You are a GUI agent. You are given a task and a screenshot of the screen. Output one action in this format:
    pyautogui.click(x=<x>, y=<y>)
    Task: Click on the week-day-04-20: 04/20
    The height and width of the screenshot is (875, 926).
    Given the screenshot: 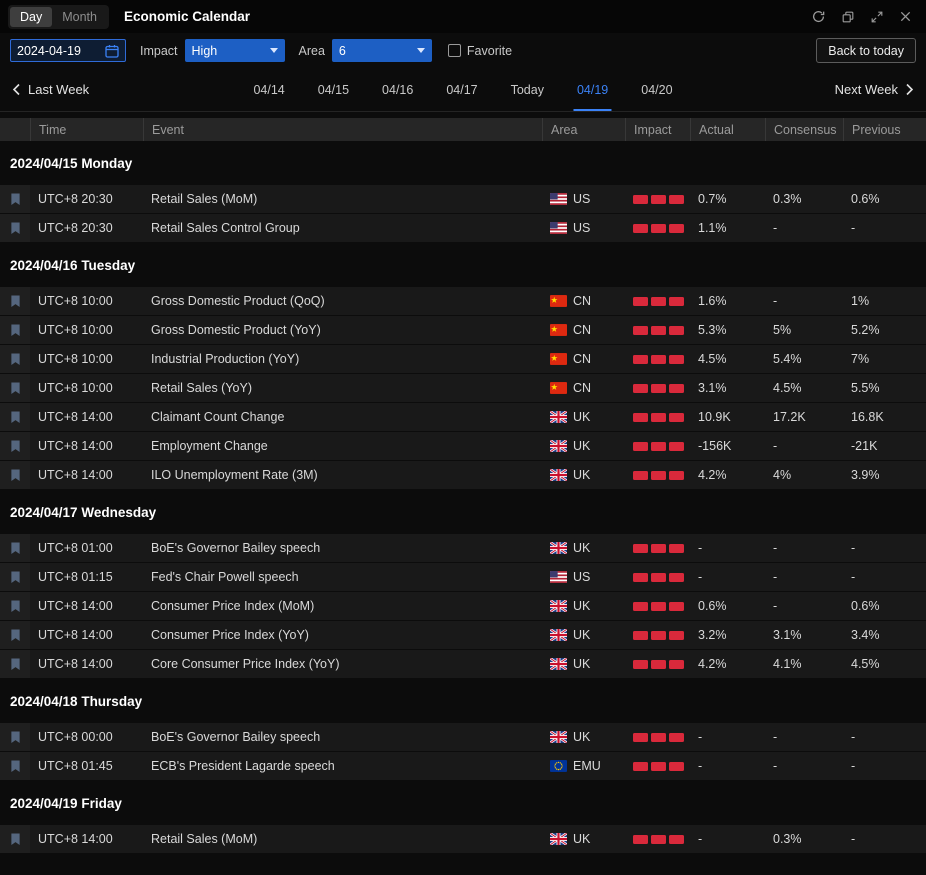 What is the action you would take?
    pyautogui.click(x=656, y=89)
    